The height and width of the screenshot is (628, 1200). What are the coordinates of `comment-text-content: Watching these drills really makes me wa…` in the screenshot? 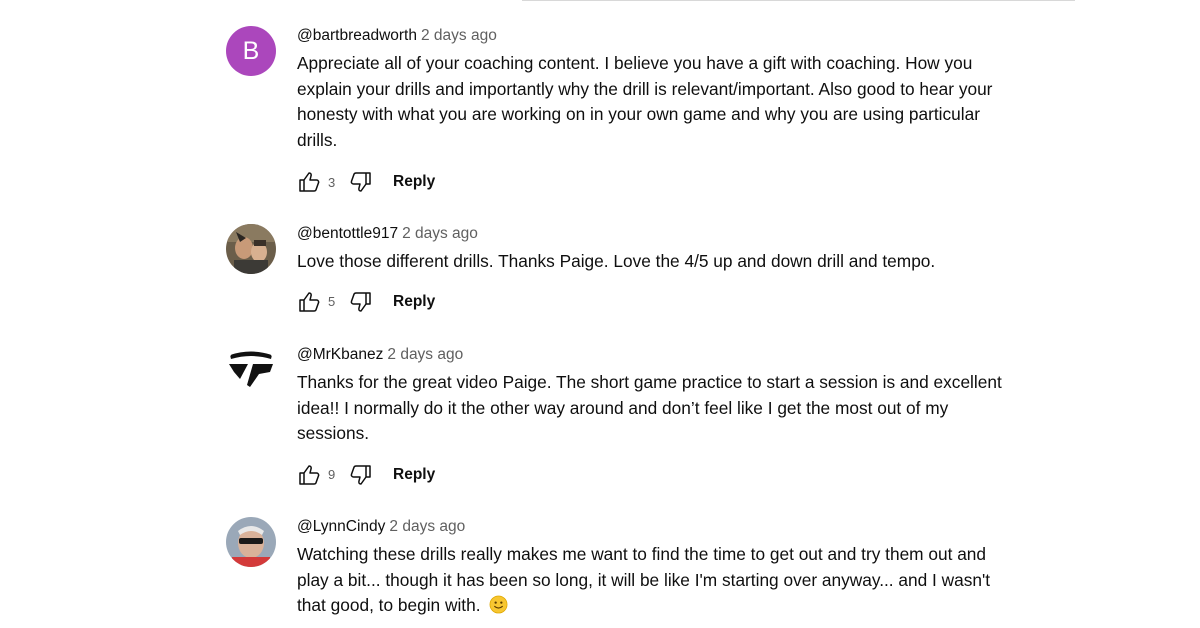 It's located at (644, 580).